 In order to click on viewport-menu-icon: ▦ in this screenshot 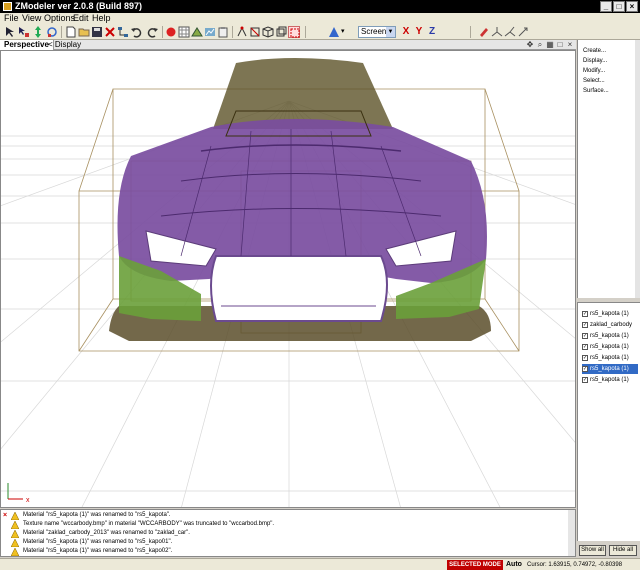, I will do `click(550, 44)`.